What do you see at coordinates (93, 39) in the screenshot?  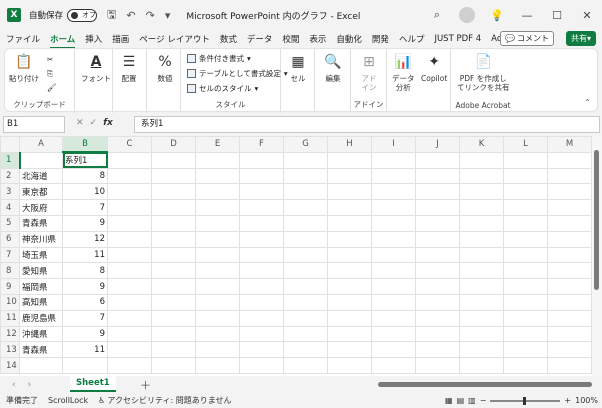 I see `tab-2: 挿入` at bounding box center [93, 39].